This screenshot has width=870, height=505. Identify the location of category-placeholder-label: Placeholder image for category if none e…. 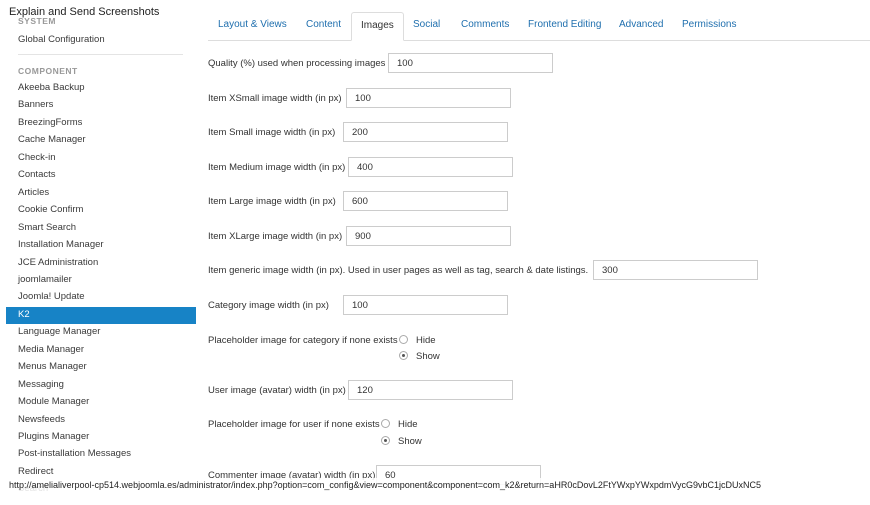
(303, 340).